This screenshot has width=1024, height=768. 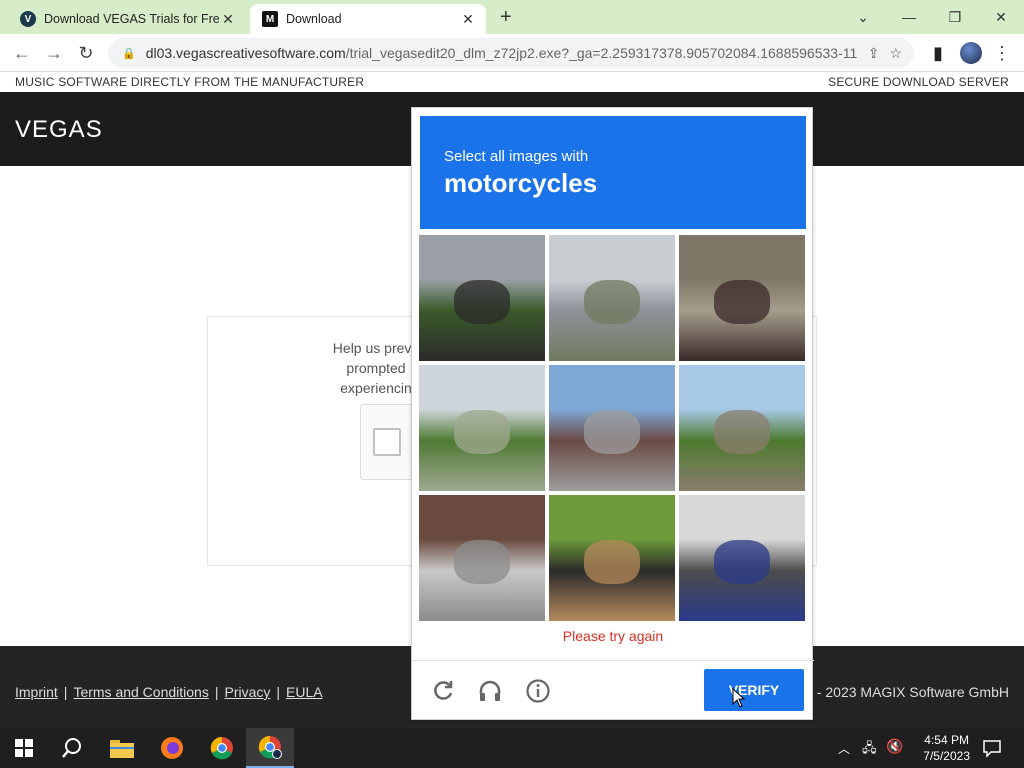 I want to click on captcha-error: Please try again, so click(x=613, y=636).